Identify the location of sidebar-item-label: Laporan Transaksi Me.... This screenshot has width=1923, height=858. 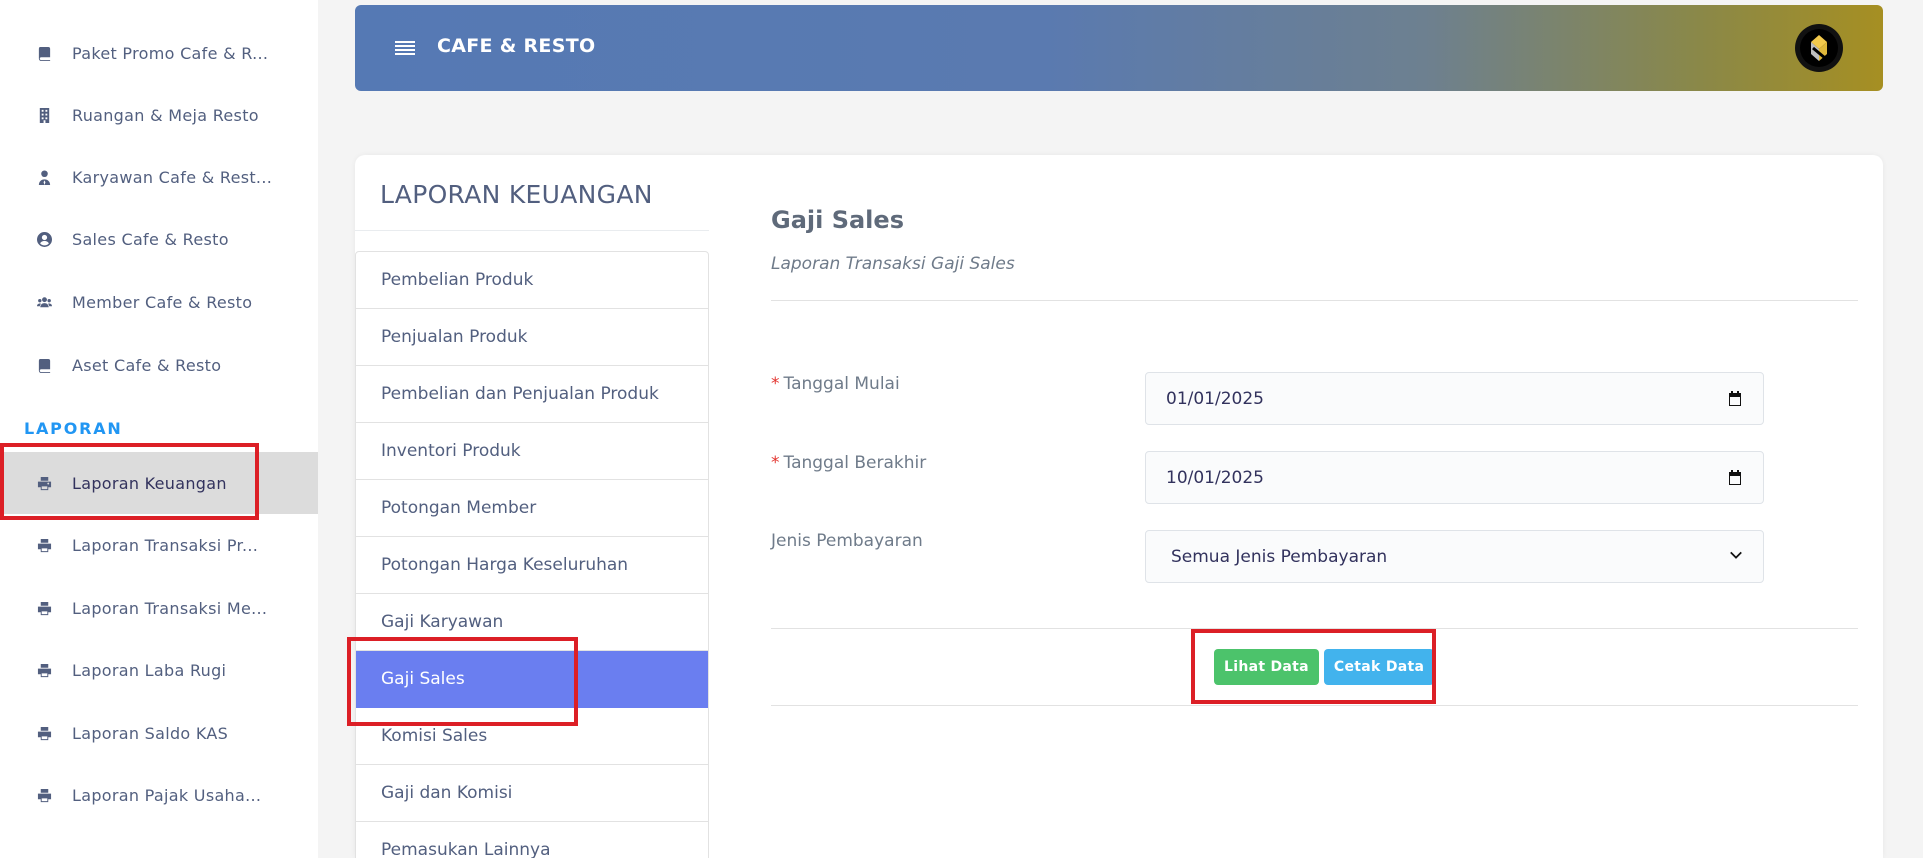
(170, 608).